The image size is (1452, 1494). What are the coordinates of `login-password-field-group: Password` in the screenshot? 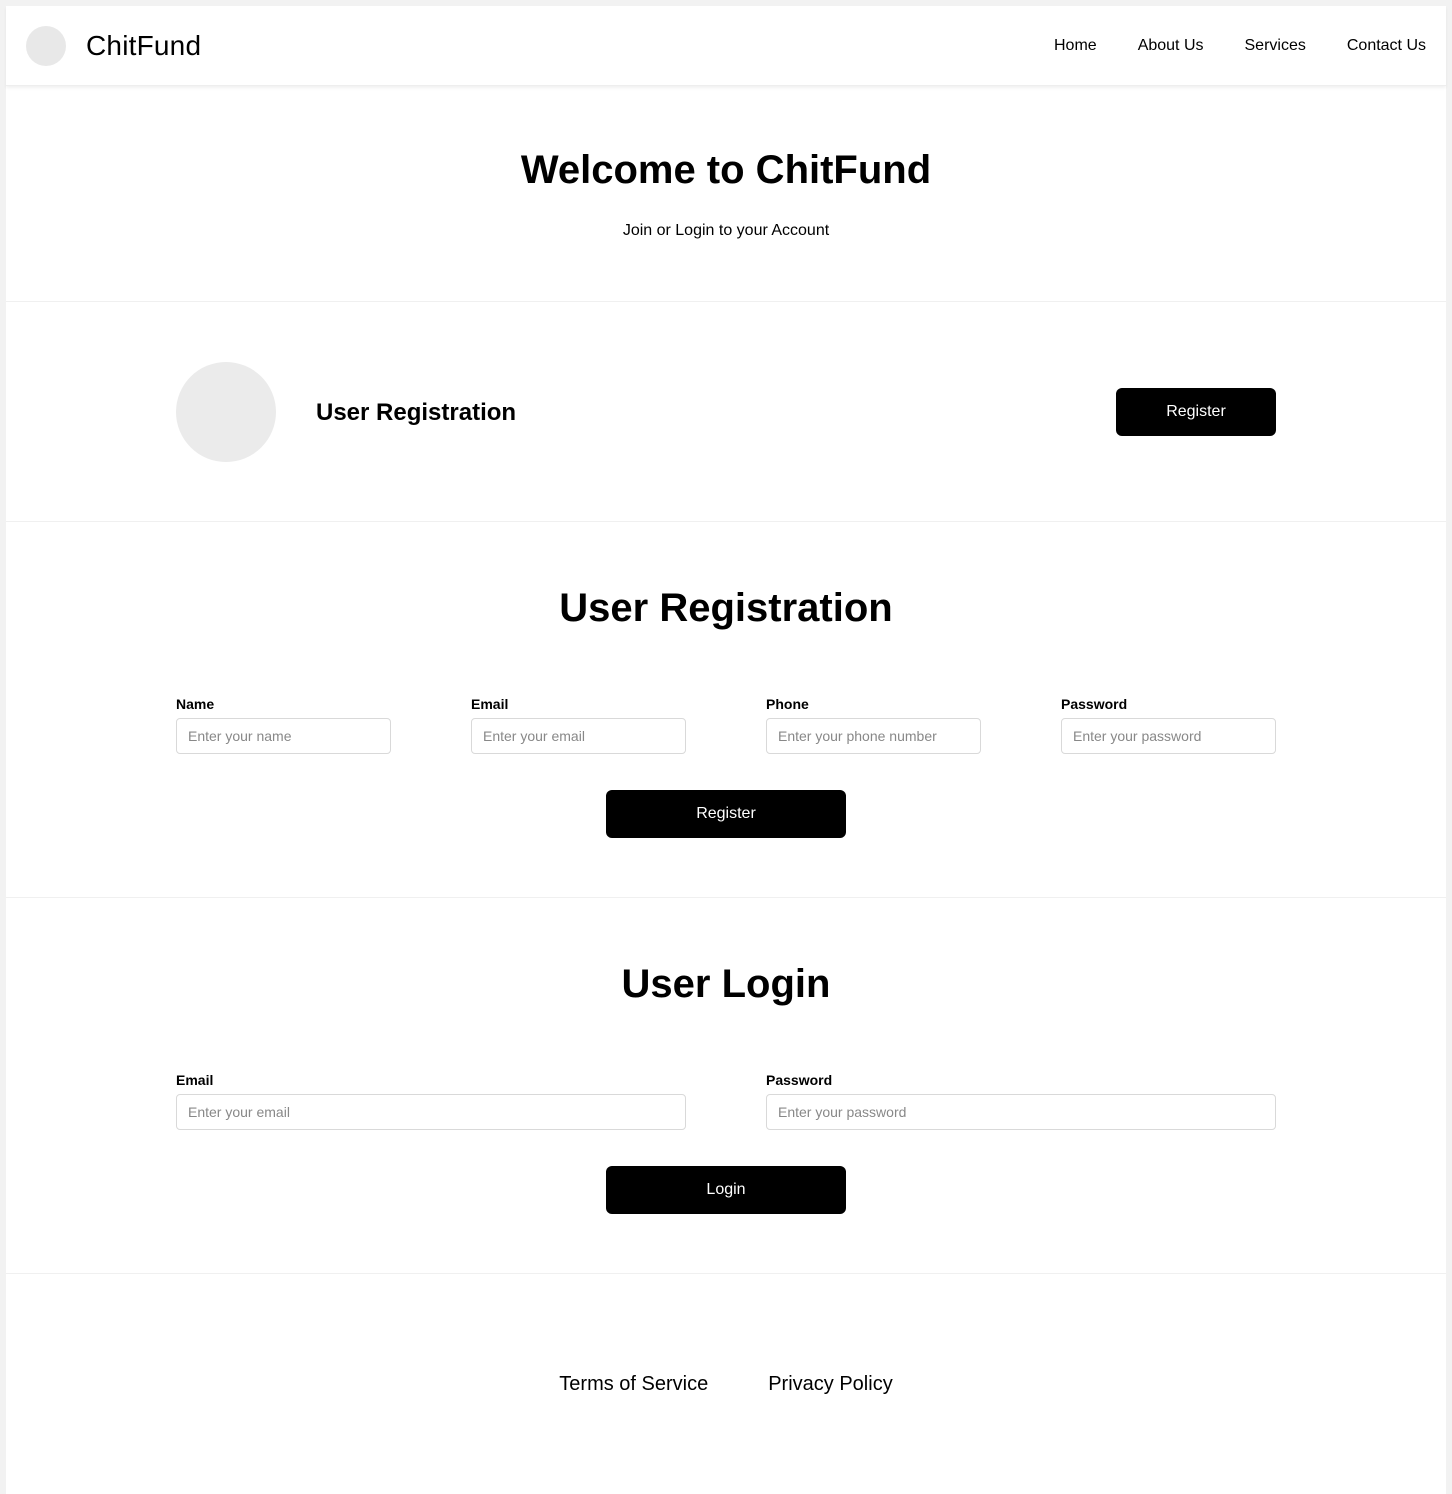 It's located at (1021, 1101).